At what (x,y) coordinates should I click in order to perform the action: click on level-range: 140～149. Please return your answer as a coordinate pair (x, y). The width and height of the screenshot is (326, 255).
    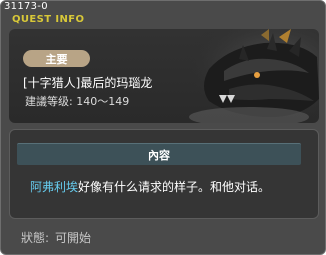
    Looking at the image, I should click on (103, 101).